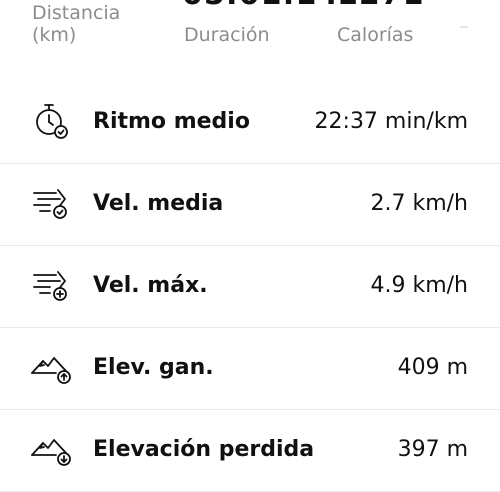  What do you see at coordinates (260, 6) in the screenshot?
I see `duration-value: 05:01:14` at bounding box center [260, 6].